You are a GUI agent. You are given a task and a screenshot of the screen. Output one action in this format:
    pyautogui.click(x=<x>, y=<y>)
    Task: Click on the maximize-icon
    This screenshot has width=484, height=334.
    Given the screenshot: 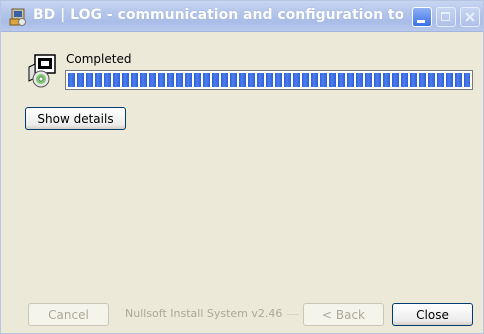 What is the action you would take?
    pyautogui.click(x=445, y=16)
    